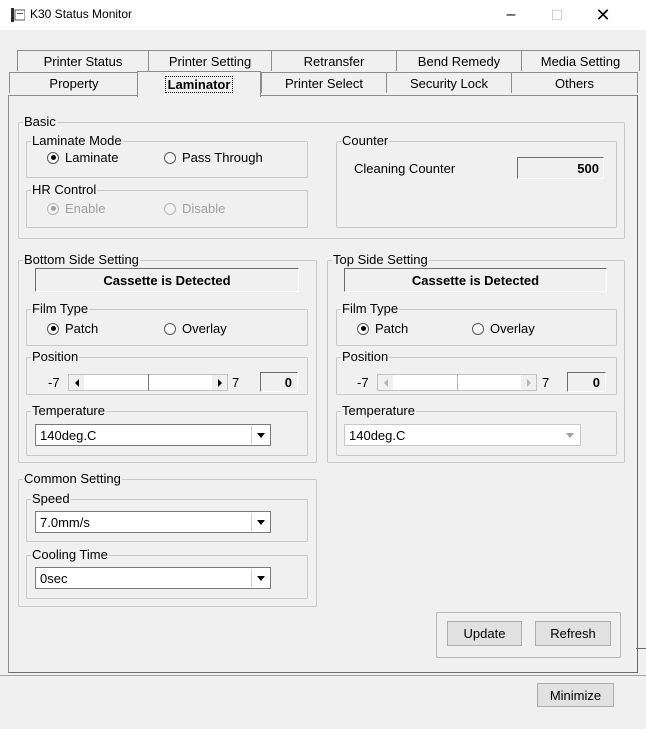 This screenshot has width=646, height=729. I want to click on top-position-min: -7, so click(363, 382).